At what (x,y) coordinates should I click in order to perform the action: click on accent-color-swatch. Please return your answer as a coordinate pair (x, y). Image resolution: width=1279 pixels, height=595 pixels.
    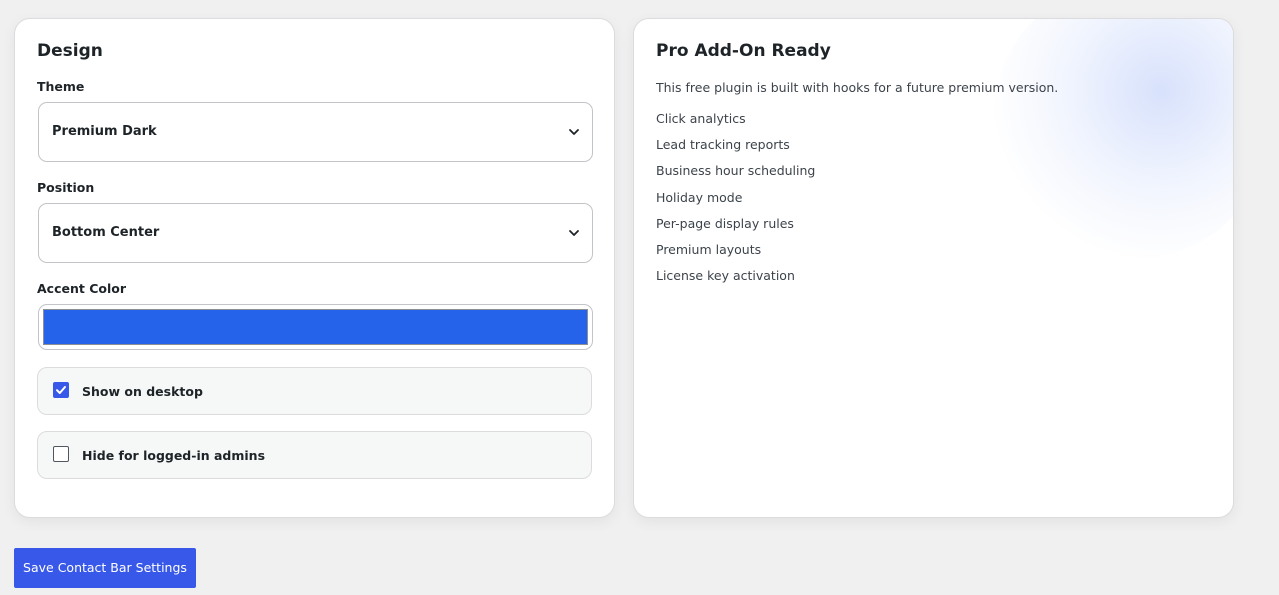
    Looking at the image, I should click on (315, 327).